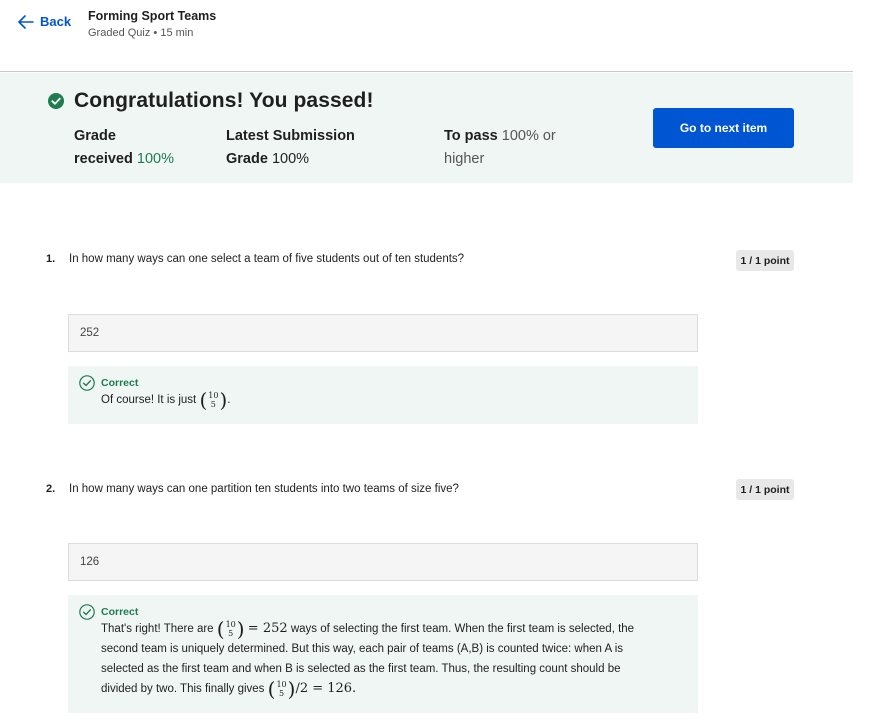 This screenshot has height=723, width=883. What do you see at coordinates (95, 136) in the screenshot?
I see `grade-label-1: Grade` at bounding box center [95, 136].